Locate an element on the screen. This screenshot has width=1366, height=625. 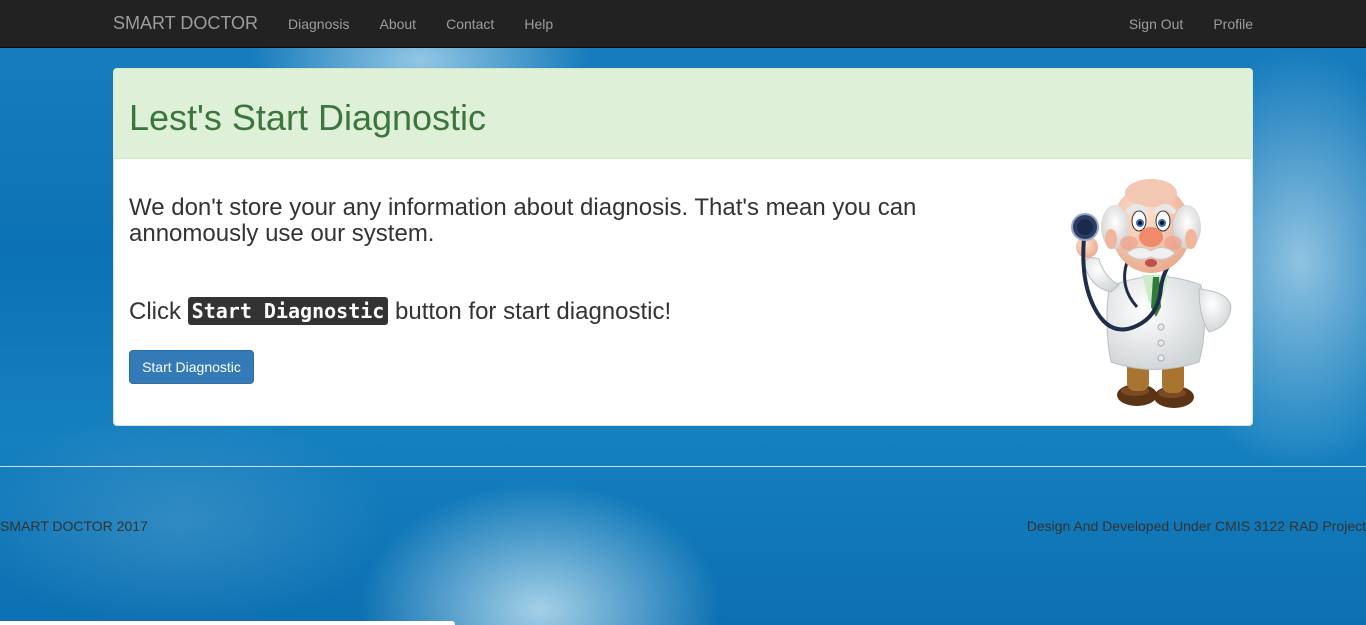
nav-item-contact: Contact is located at coordinates (470, 24).